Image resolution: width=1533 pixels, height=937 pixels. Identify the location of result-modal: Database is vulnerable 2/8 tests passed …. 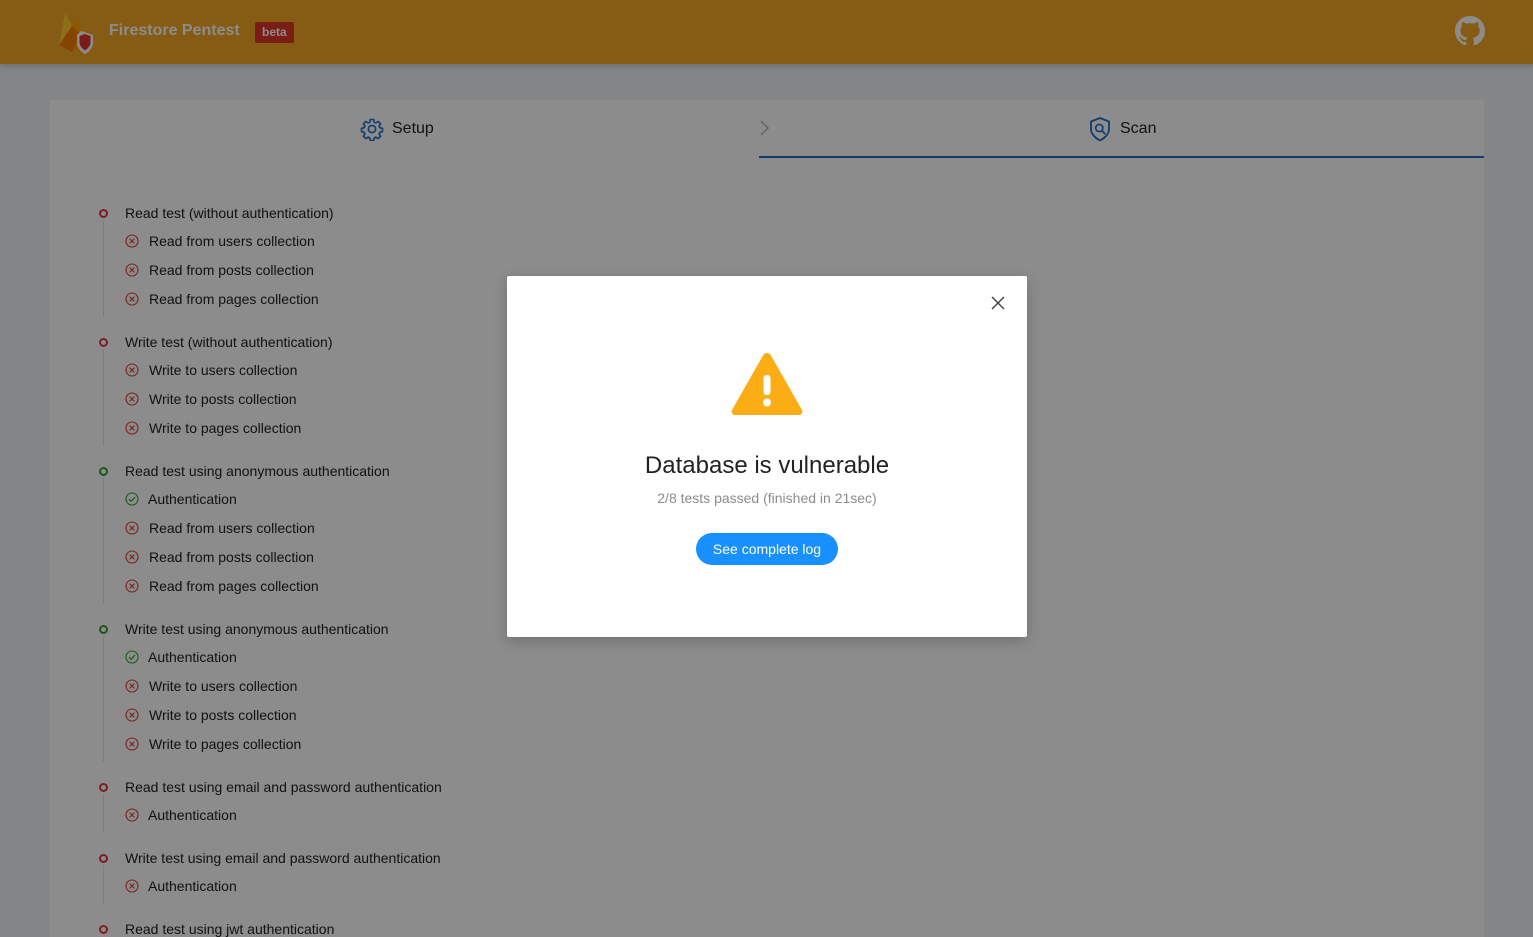
(767, 456).